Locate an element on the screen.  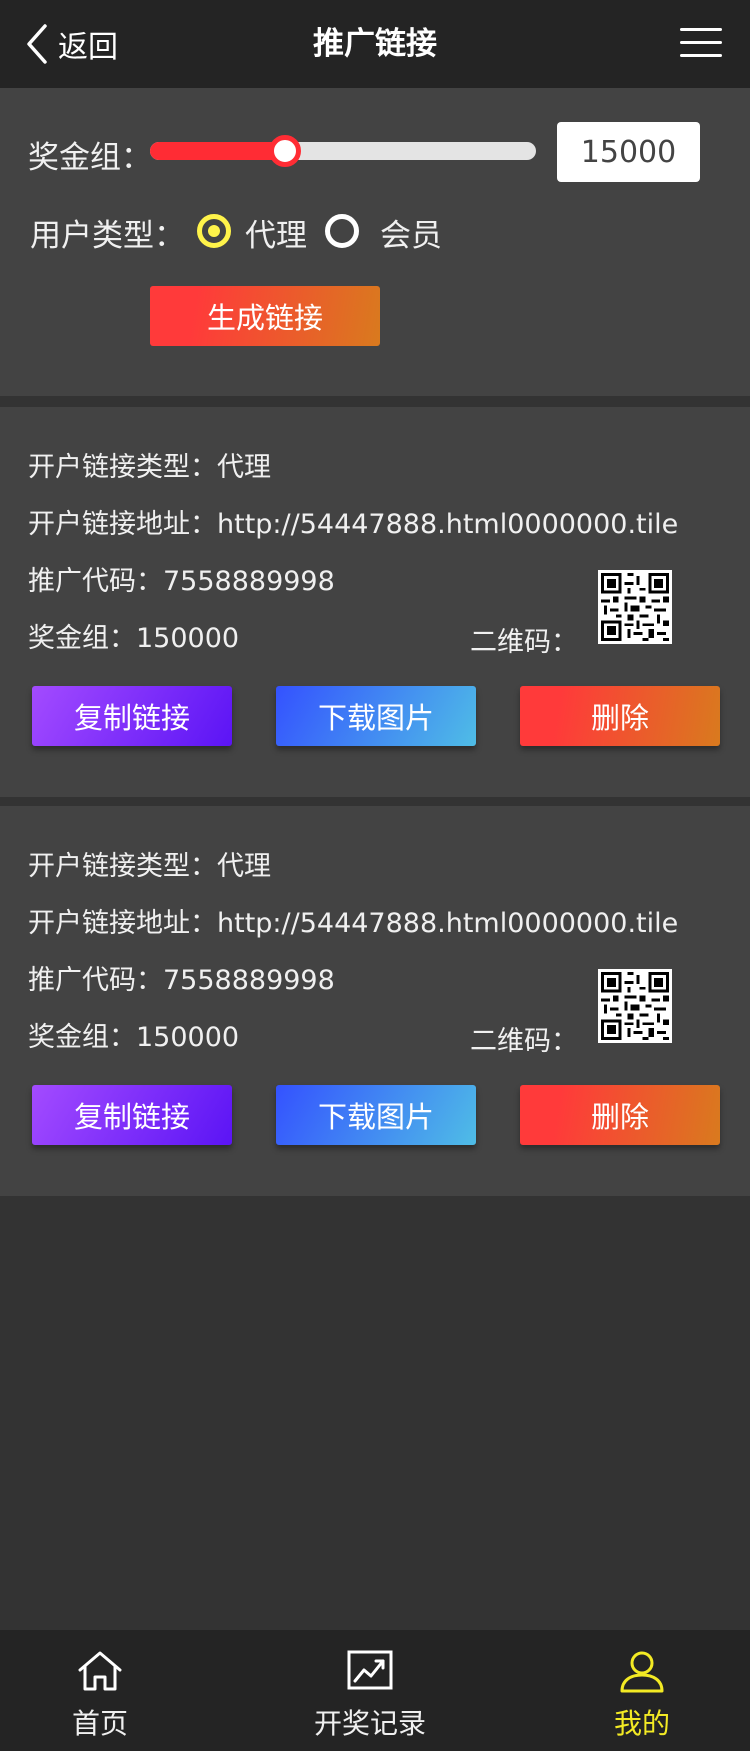
chevron-left-icon is located at coordinates (37, 44).